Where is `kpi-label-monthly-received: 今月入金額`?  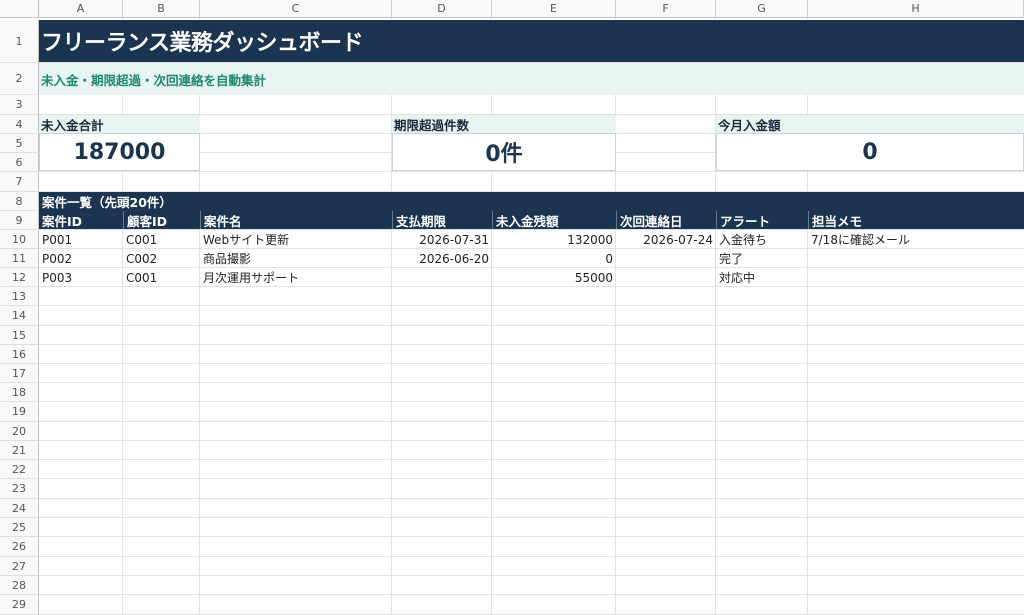 kpi-label-monthly-received: 今月入金額 is located at coordinates (870, 124).